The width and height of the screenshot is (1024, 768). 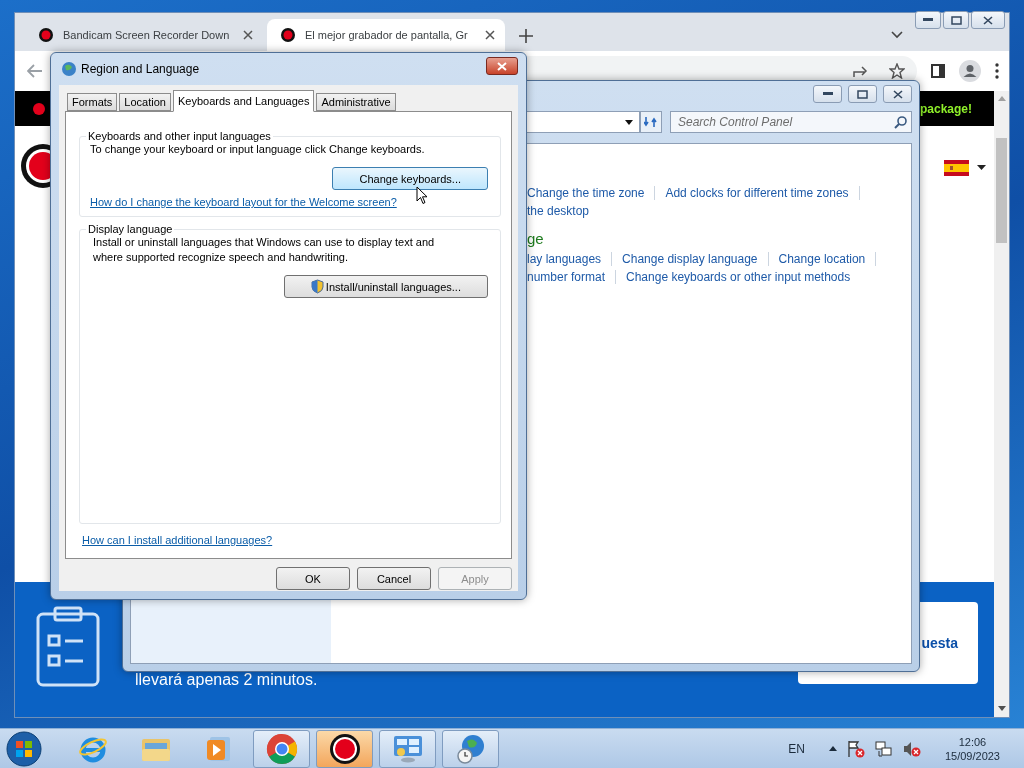 I want to click on survey-text: llevará apenas 2 minutos., so click(x=227, y=680).